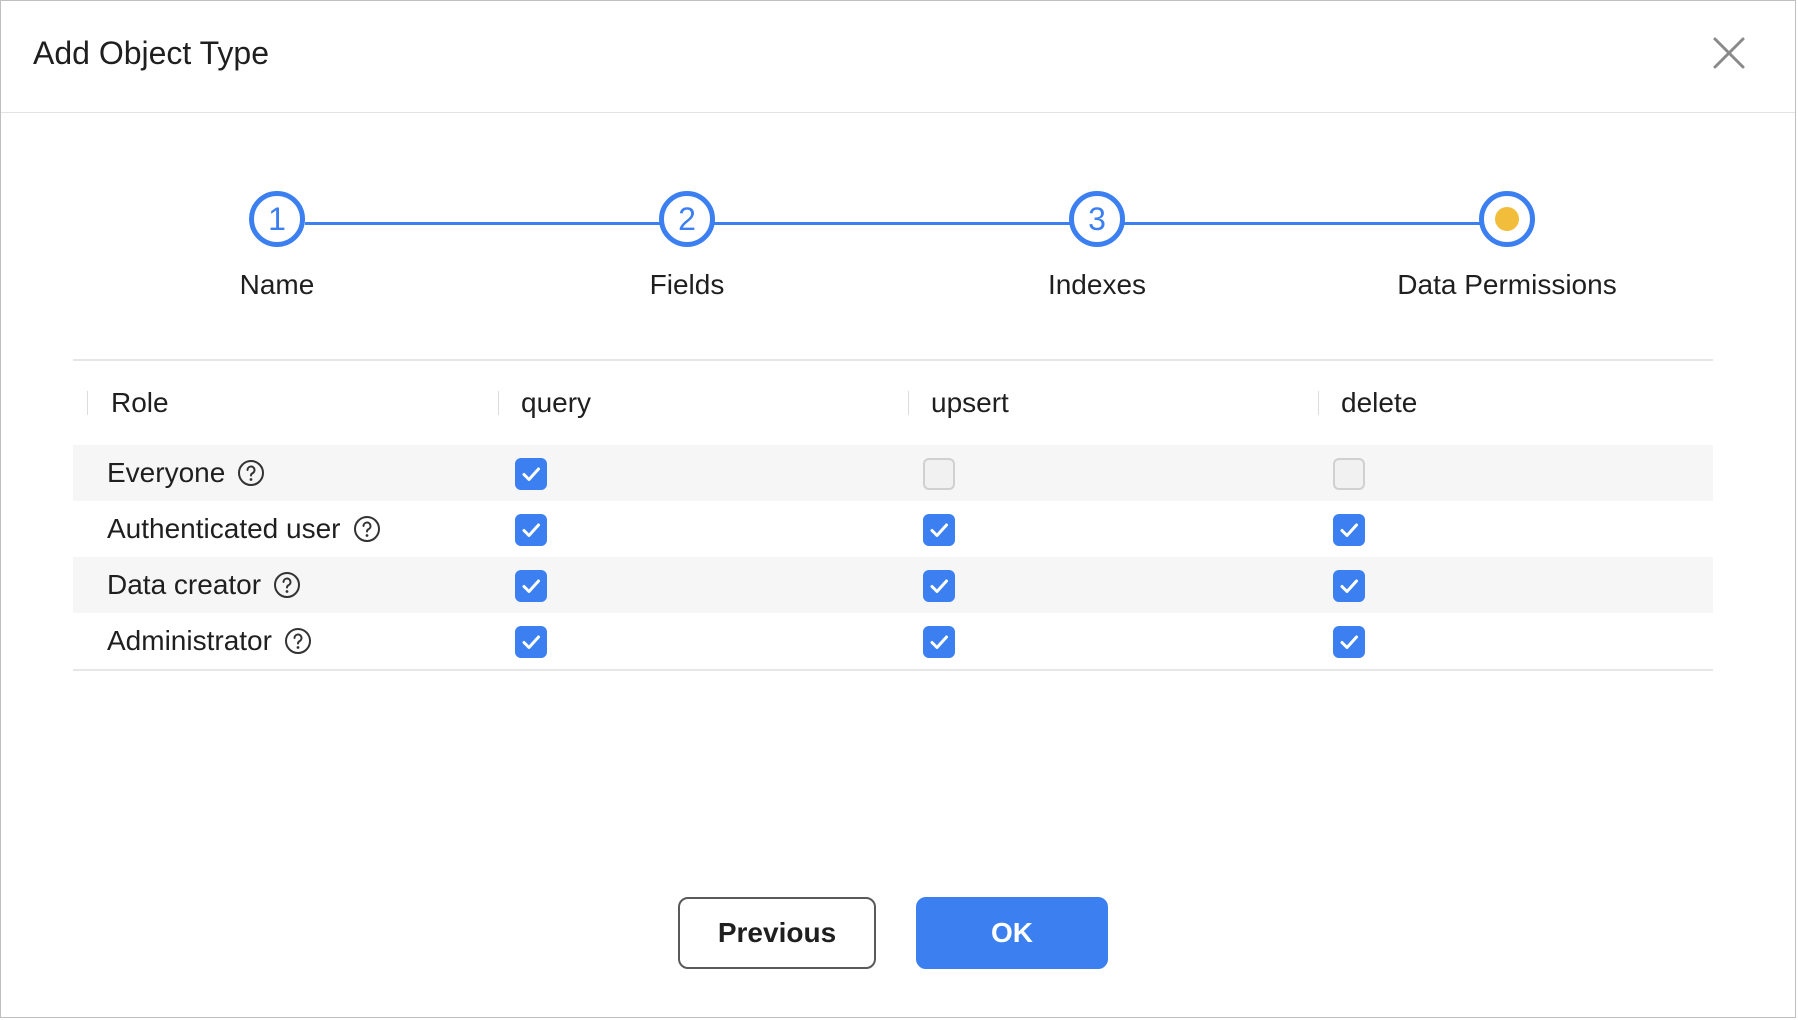 The image size is (1798, 1020). What do you see at coordinates (905, 223) in the screenshot?
I see `step-connector` at bounding box center [905, 223].